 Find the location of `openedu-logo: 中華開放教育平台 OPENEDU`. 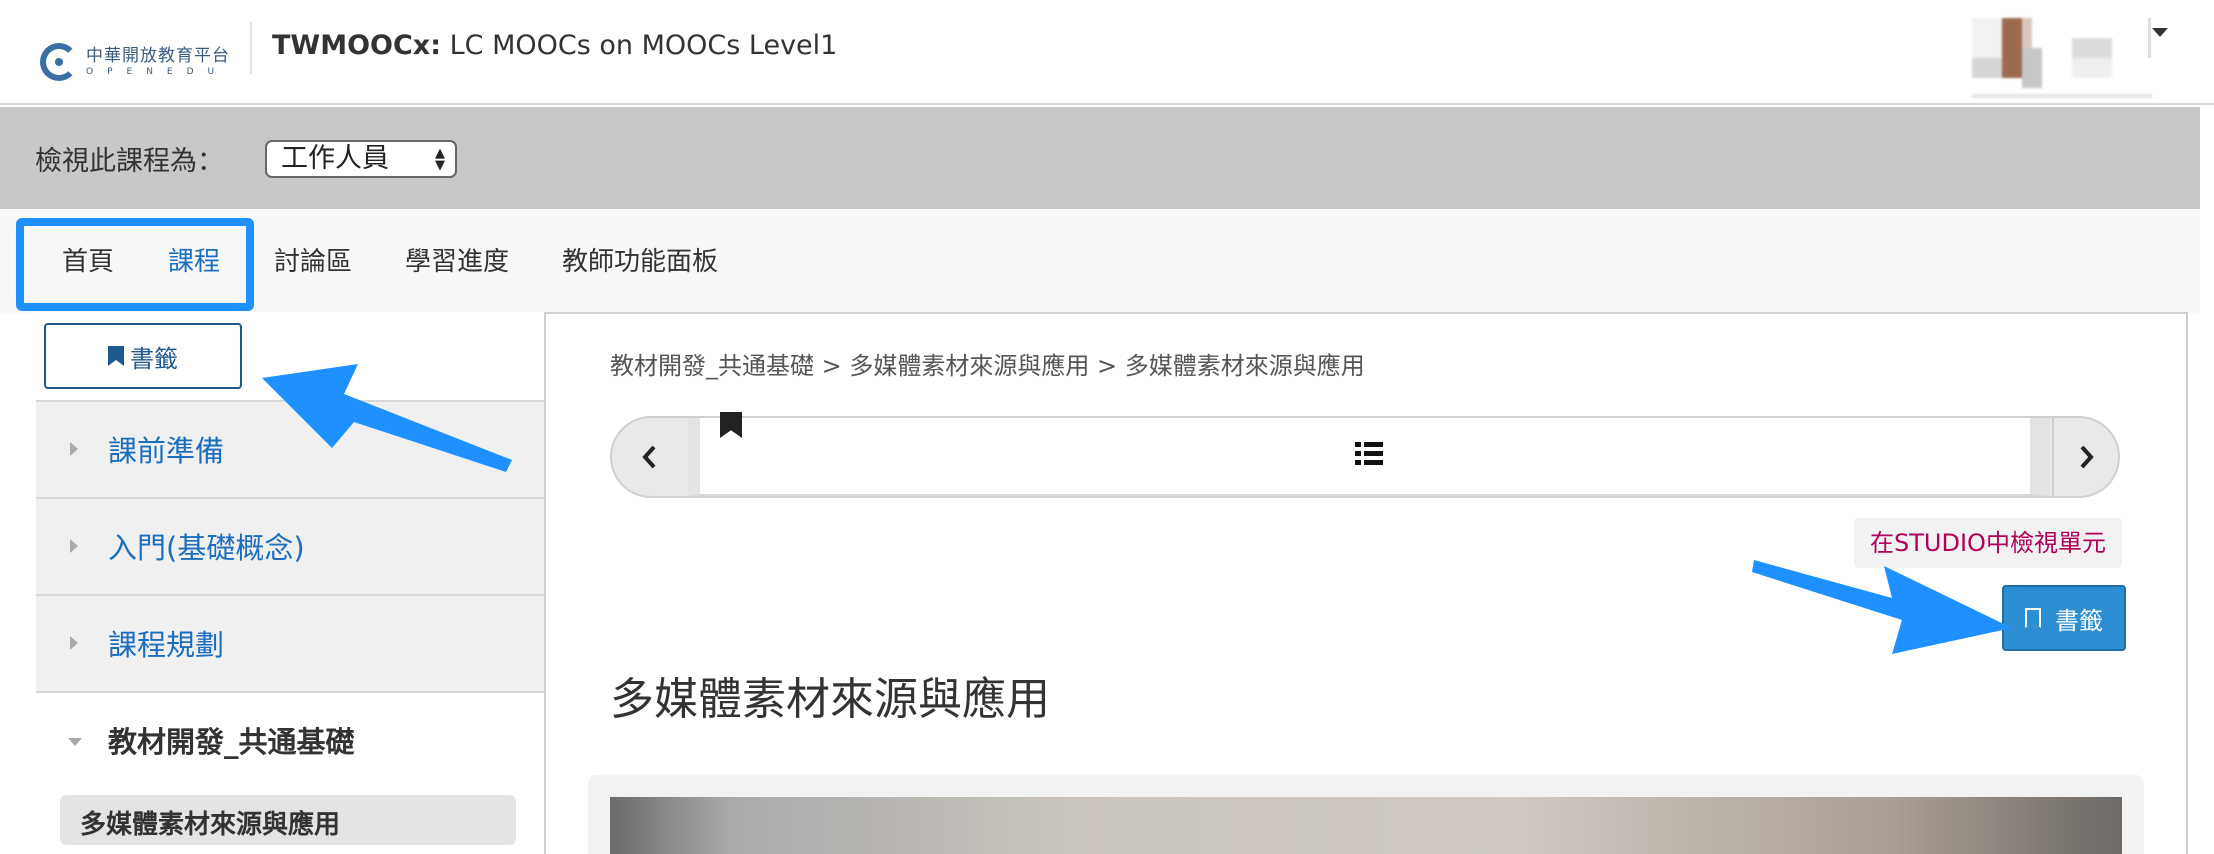

openedu-logo: 中華開放教育平台 OPENEDU is located at coordinates (135, 62).